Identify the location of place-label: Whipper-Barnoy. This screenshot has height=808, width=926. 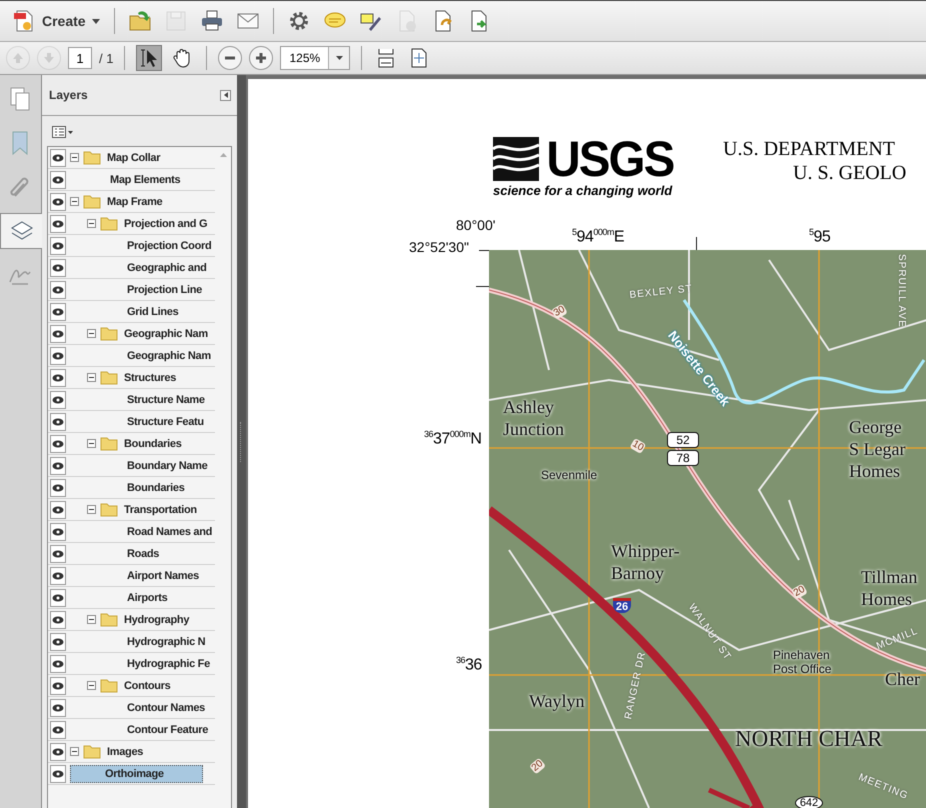
(644, 562).